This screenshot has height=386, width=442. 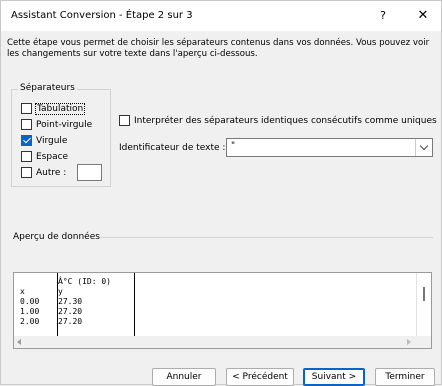 I want to click on text-qualifier-label: Identificateur de texte :, so click(x=172, y=148).